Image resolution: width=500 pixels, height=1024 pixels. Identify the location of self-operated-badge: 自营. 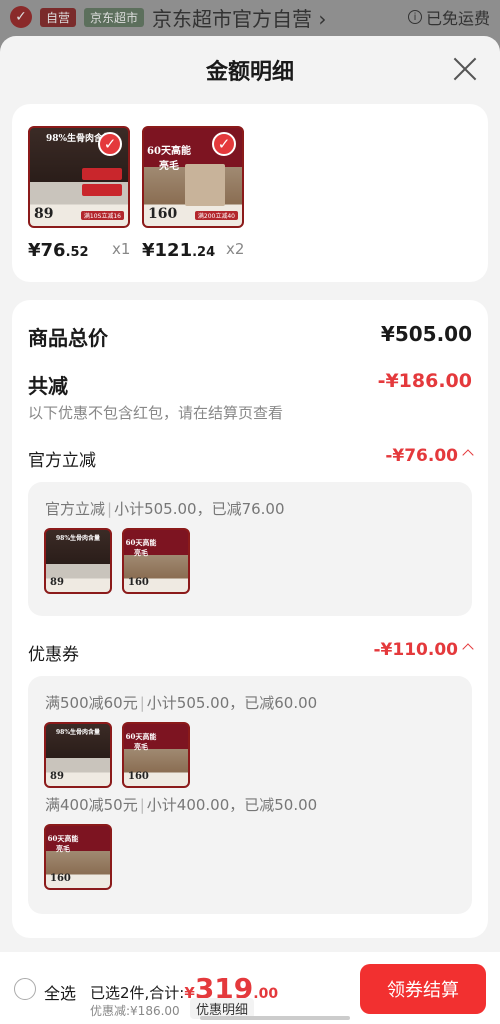
(58, 17).